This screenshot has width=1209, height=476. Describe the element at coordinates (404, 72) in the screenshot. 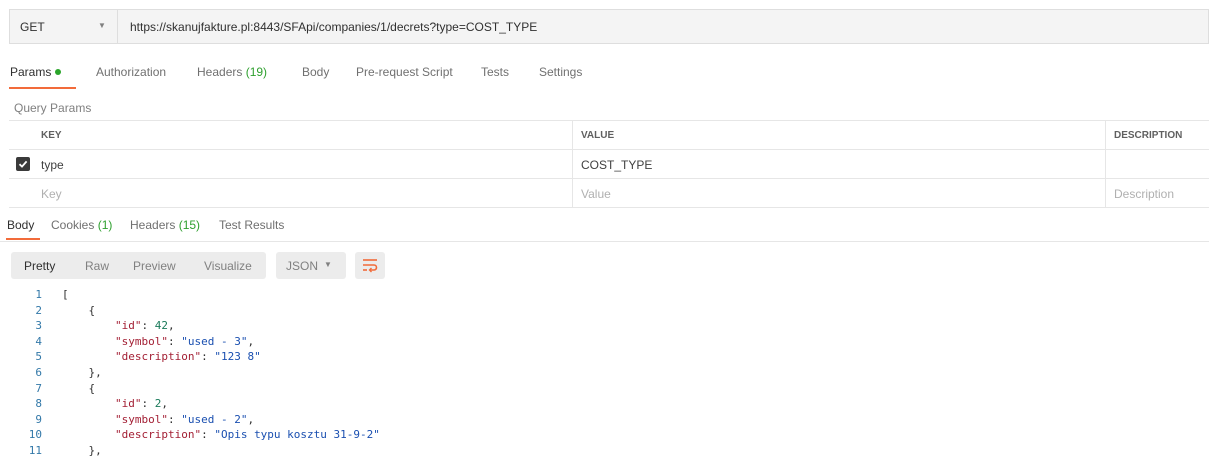

I see `tab-pre-request-script: Pre-request Script` at that location.